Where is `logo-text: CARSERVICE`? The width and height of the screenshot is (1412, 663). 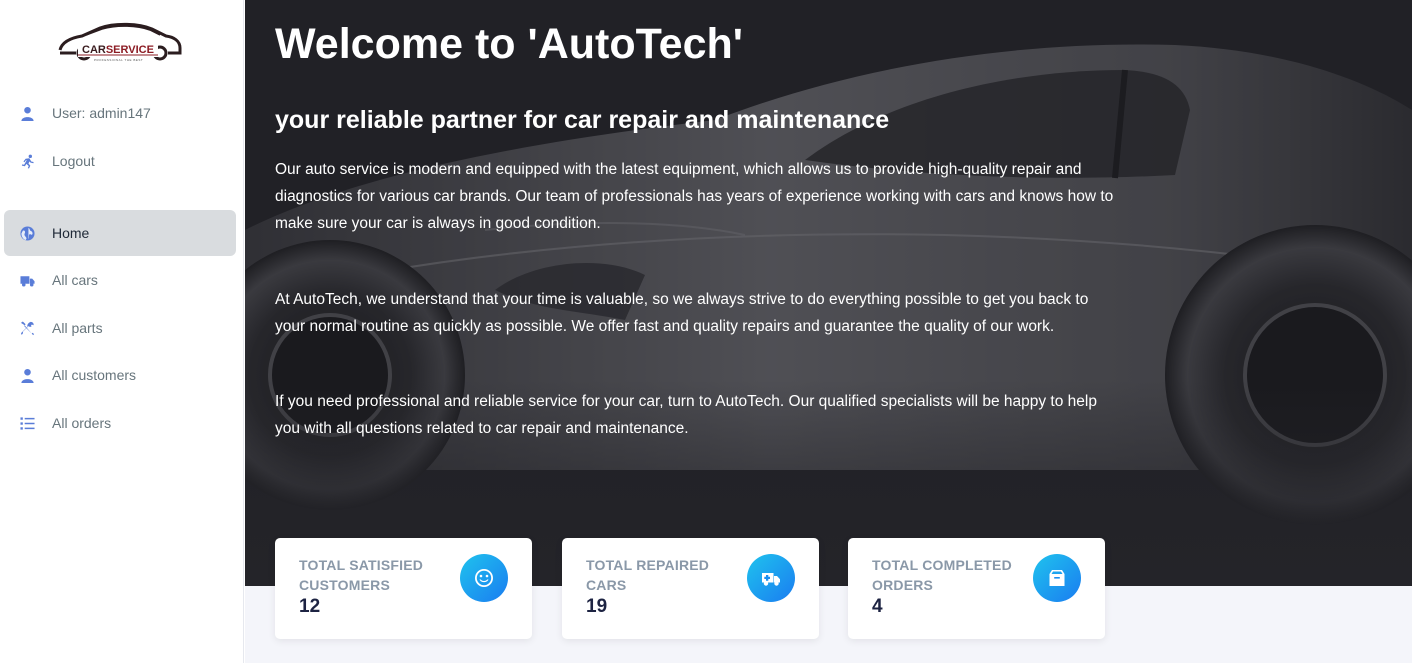
logo-text: CARSERVICE is located at coordinates (118, 50).